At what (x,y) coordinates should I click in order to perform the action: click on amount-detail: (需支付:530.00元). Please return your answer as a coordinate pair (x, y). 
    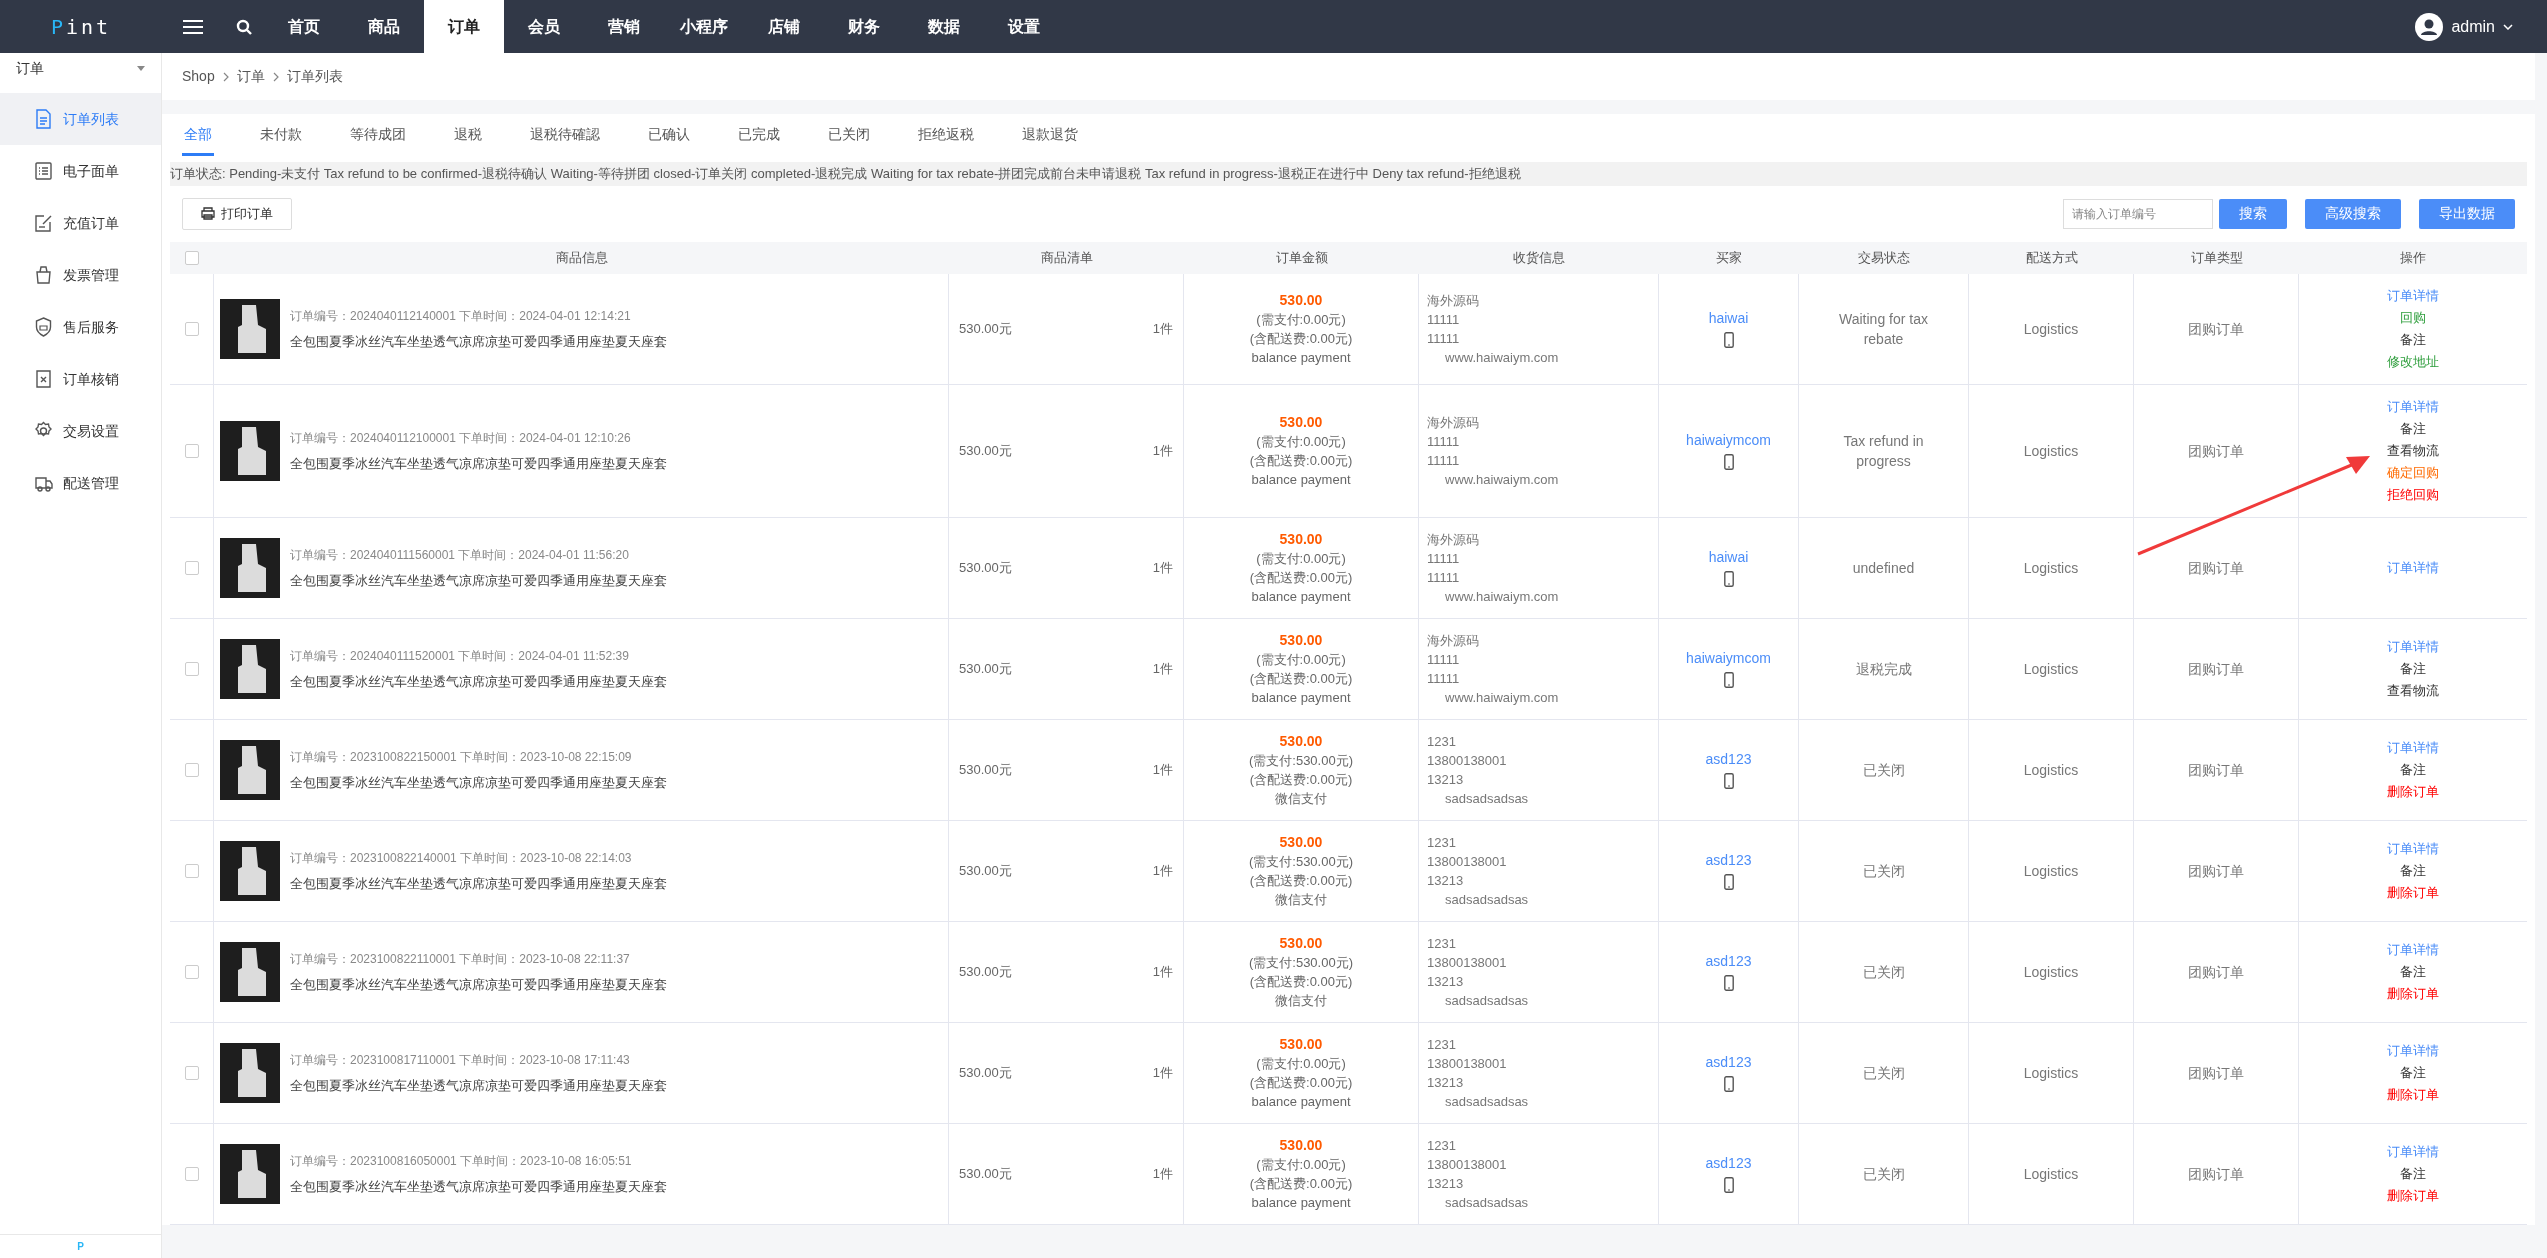
    Looking at the image, I should click on (1300, 861).